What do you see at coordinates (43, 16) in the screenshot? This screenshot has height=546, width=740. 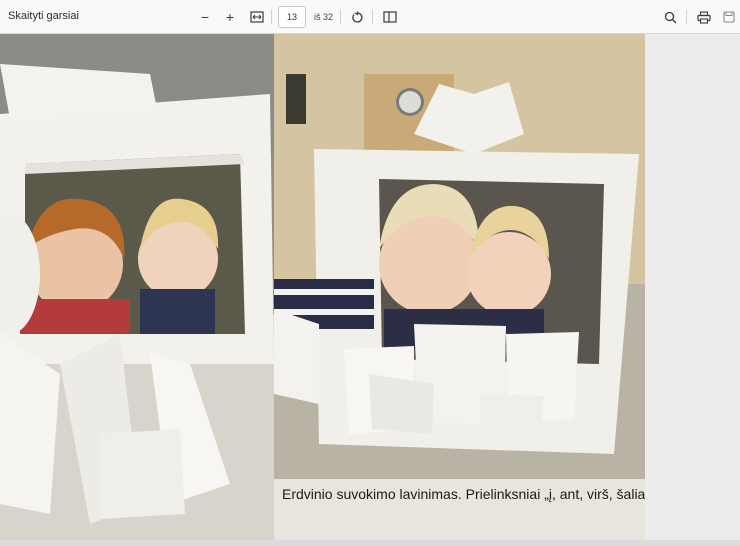 I see `read-aloud-button: Skaityti garsiai` at bounding box center [43, 16].